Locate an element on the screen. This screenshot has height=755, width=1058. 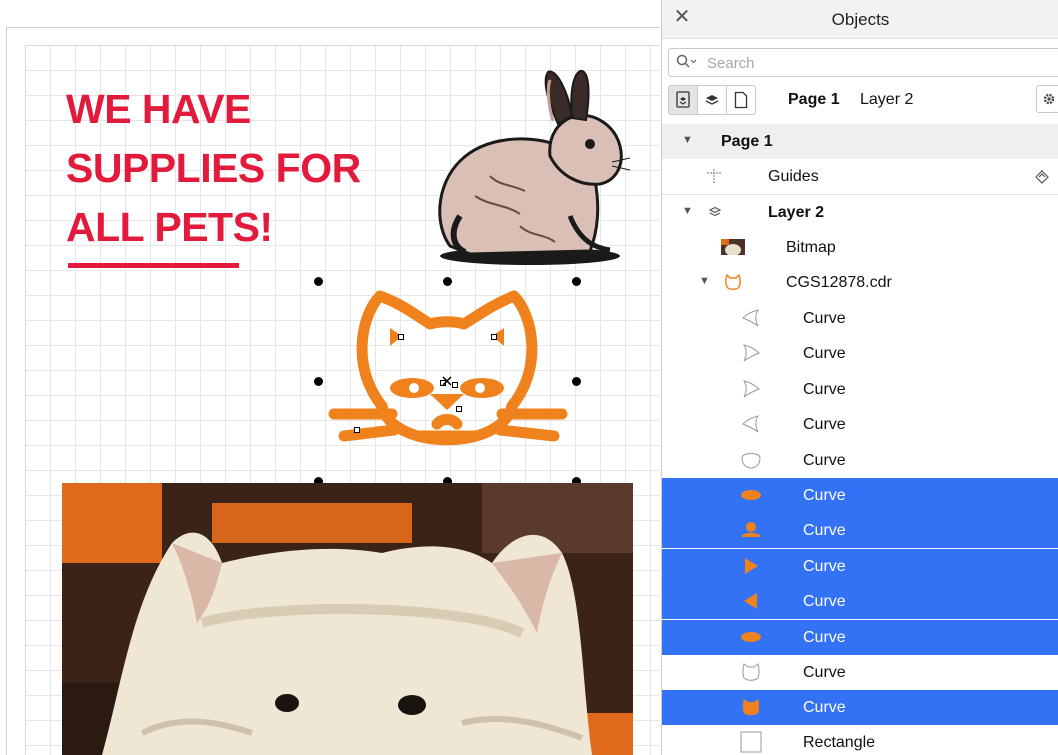
pages-layers-icon is located at coordinates (683, 99).